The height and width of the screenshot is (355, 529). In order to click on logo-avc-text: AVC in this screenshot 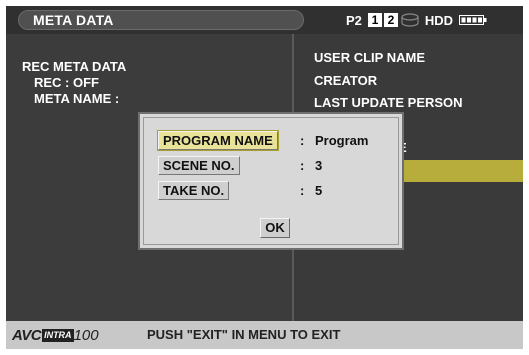, I will do `click(27, 335)`.